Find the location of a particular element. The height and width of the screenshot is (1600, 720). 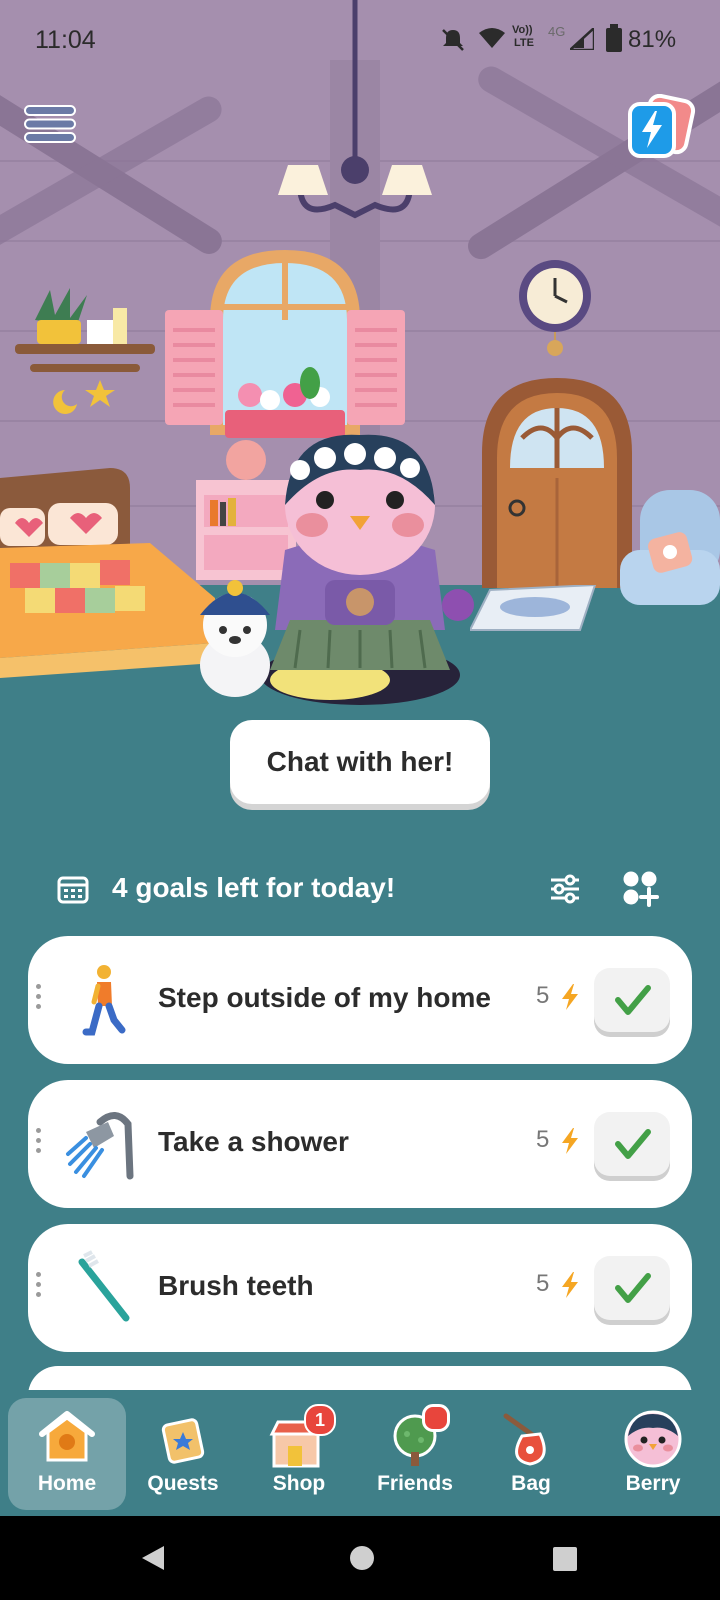

shop-badge: 1 is located at coordinates (320, 1420).